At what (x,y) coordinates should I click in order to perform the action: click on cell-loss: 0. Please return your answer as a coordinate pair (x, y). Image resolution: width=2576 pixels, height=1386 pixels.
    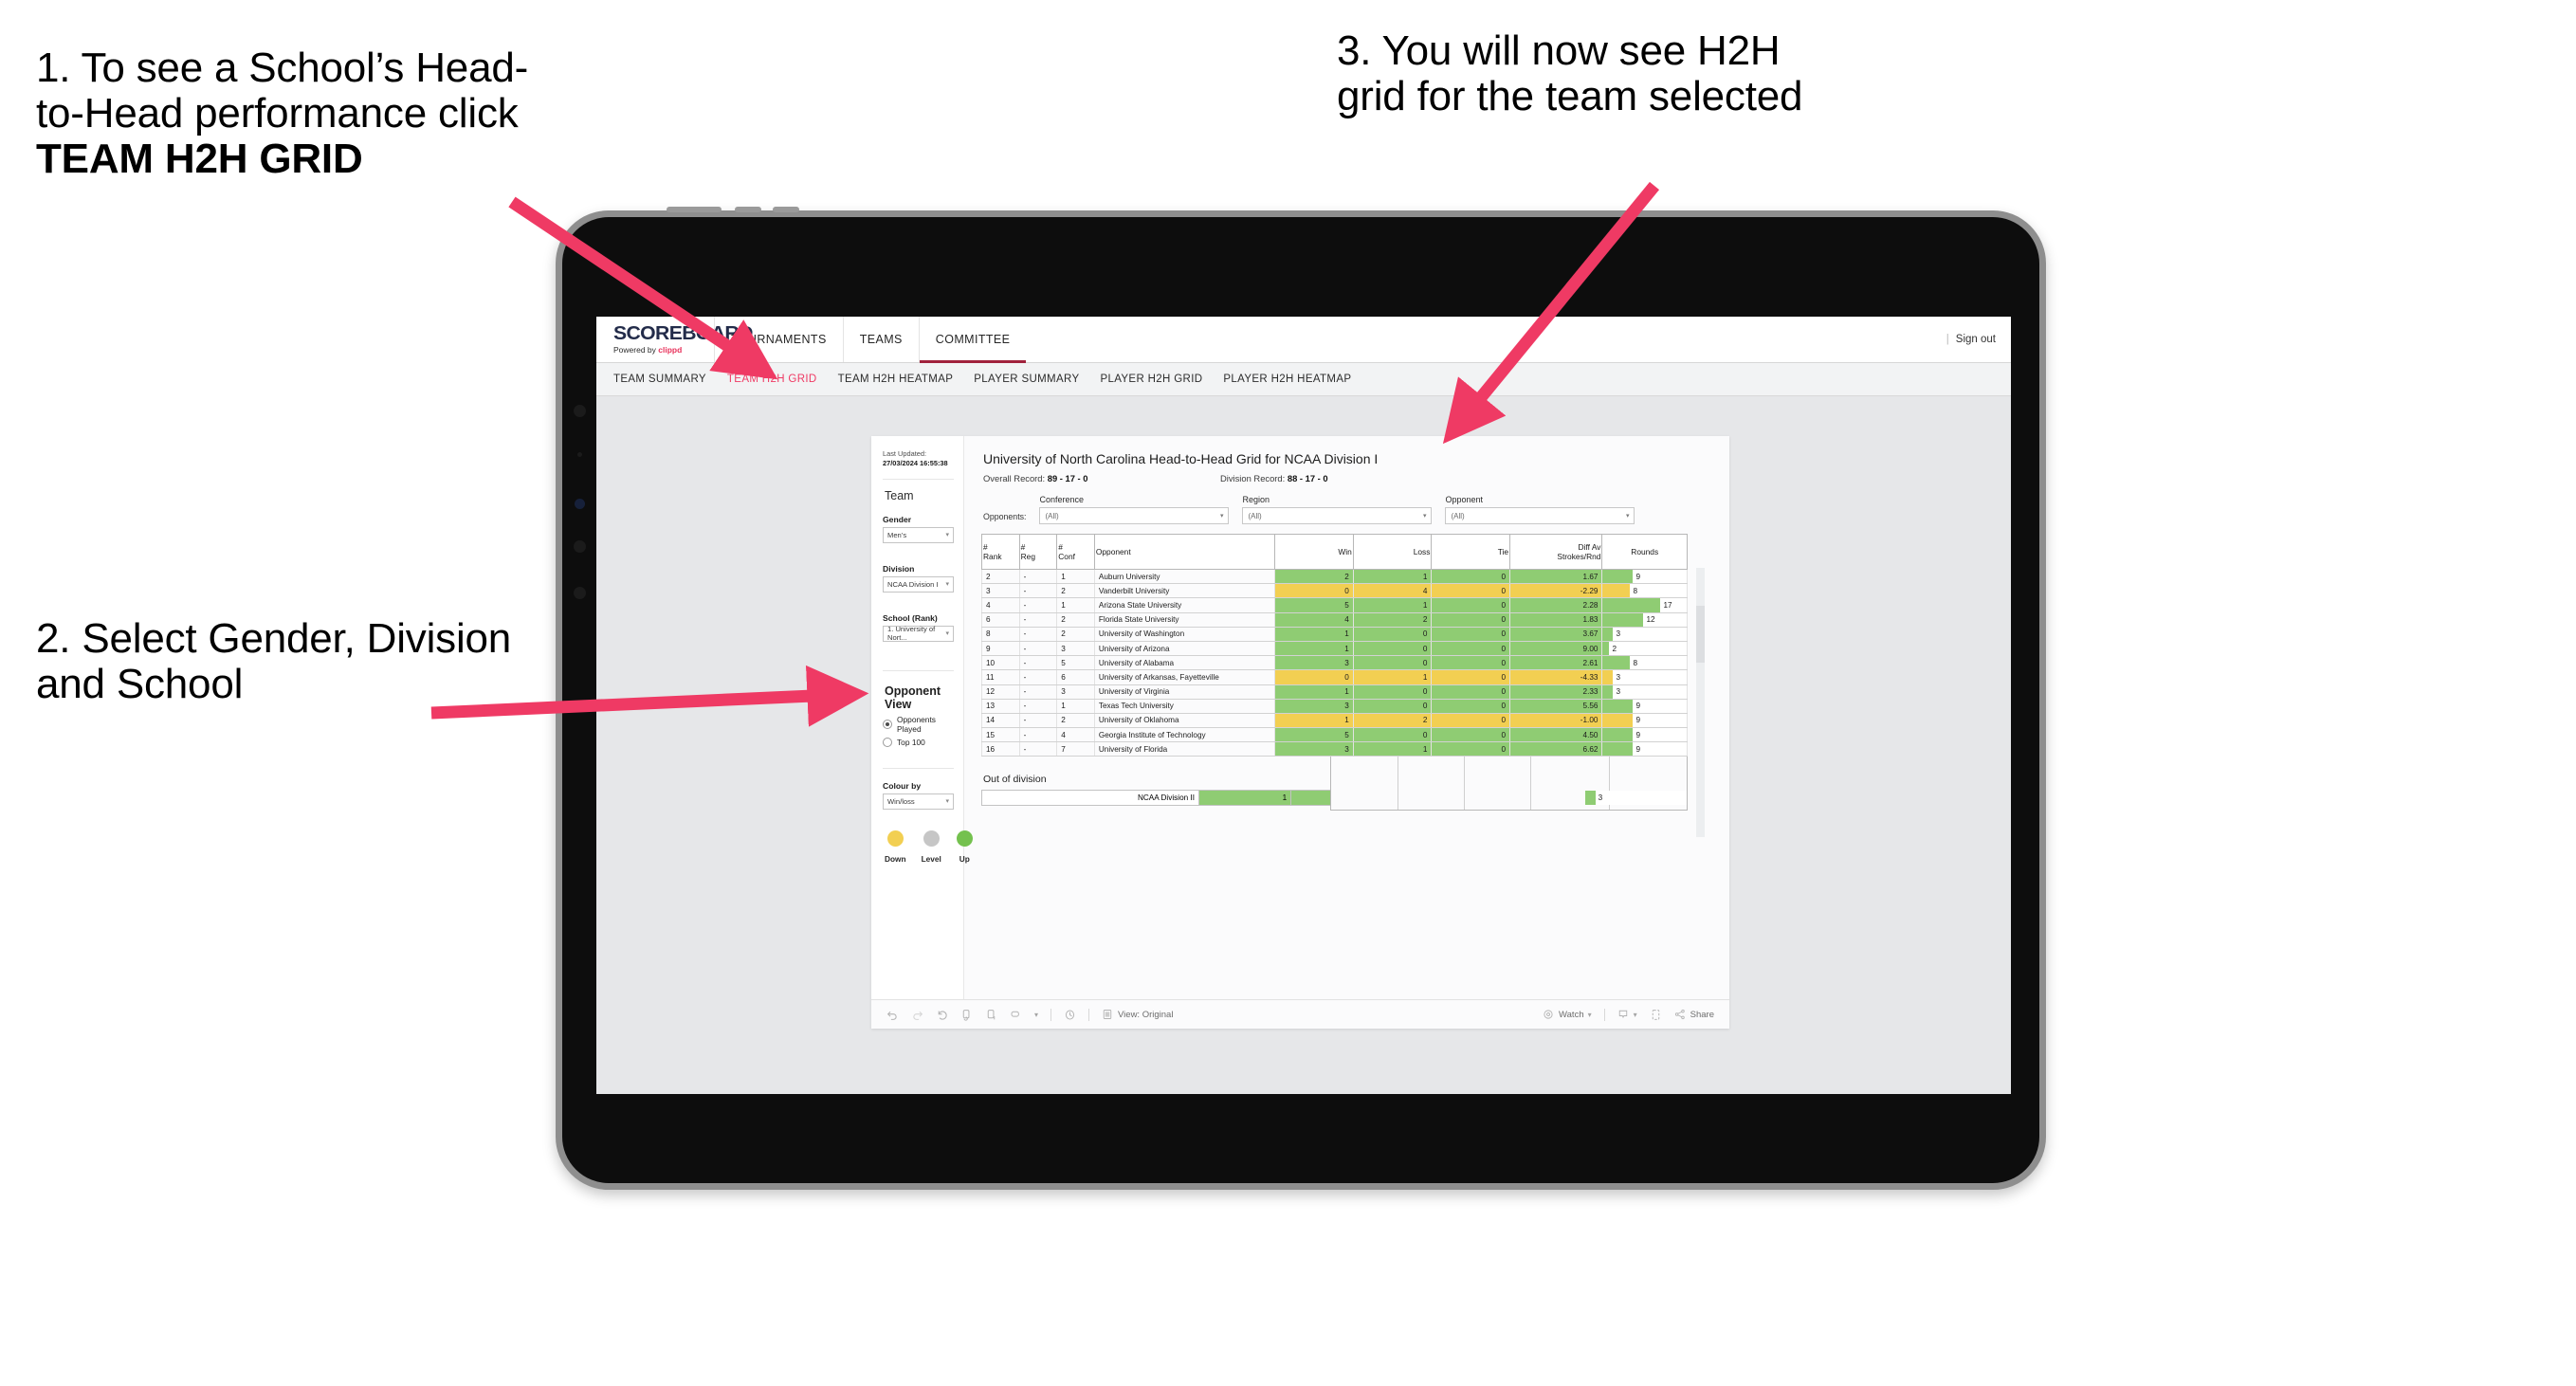
    Looking at the image, I should click on (1392, 663).